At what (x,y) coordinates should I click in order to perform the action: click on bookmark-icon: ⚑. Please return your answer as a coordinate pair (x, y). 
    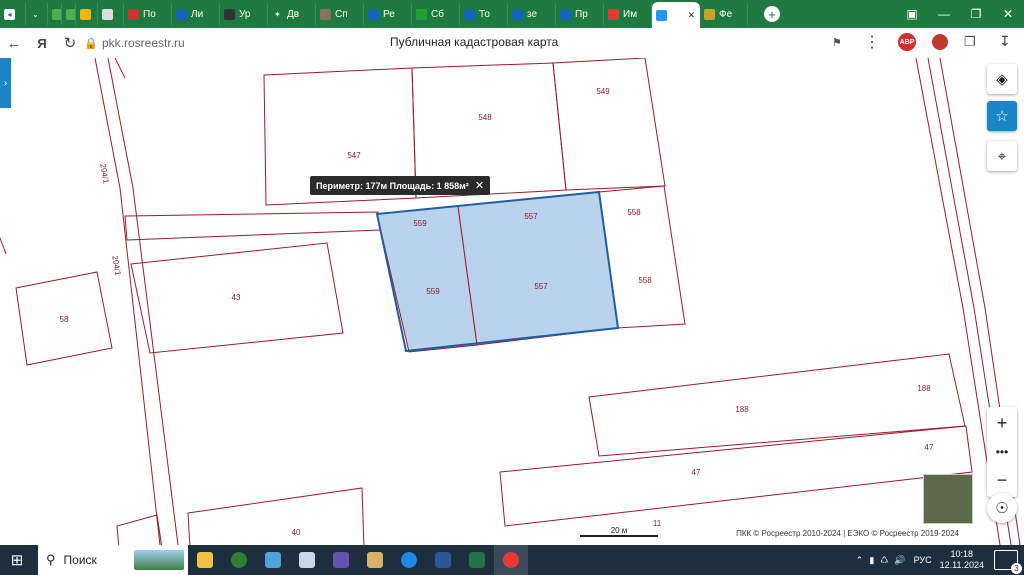
    Looking at the image, I should click on (837, 42).